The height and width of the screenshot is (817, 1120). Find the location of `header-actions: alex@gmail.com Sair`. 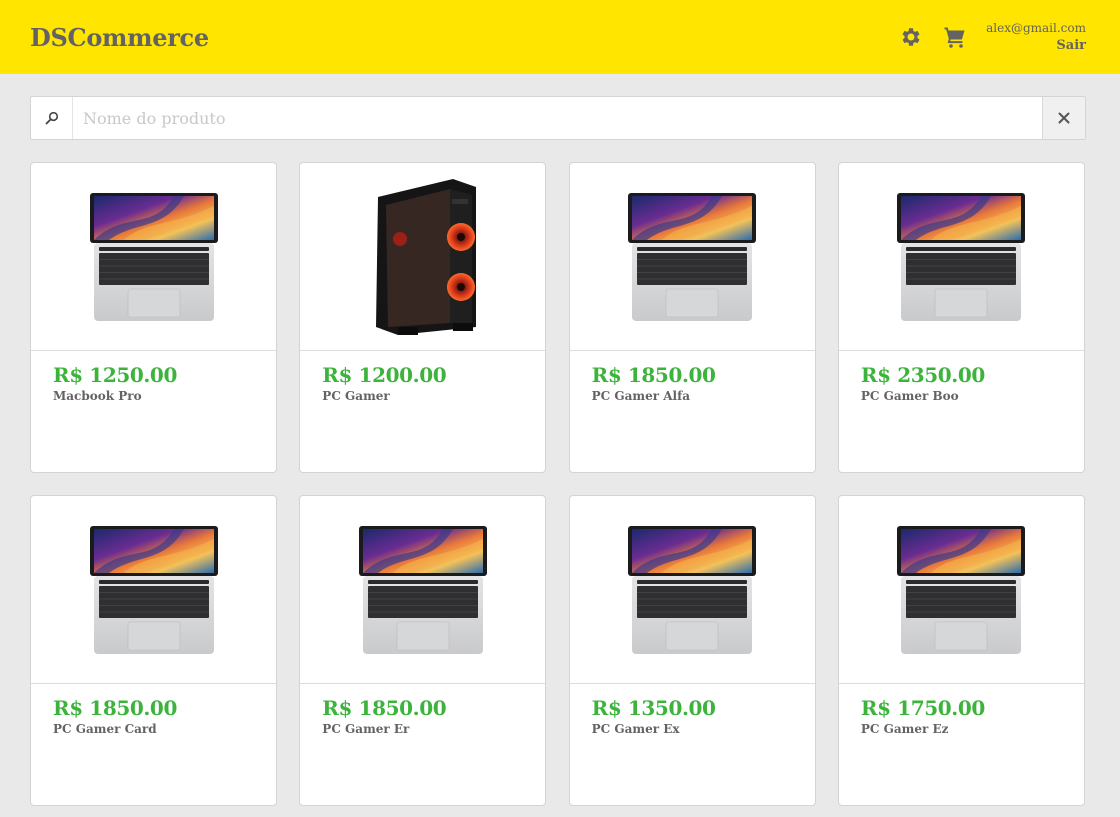

header-actions: alex@gmail.com Sair is located at coordinates (992, 37).